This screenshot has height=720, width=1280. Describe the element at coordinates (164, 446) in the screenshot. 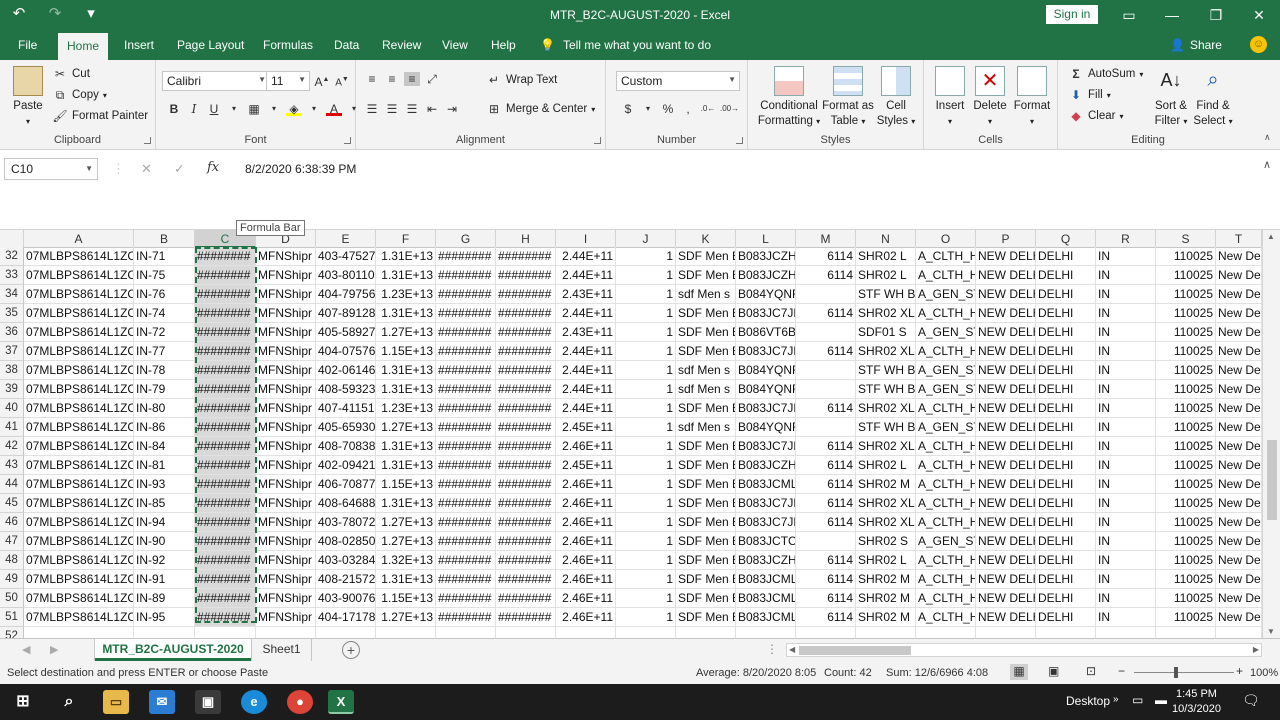

I see `cell-b: IN-84` at that location.